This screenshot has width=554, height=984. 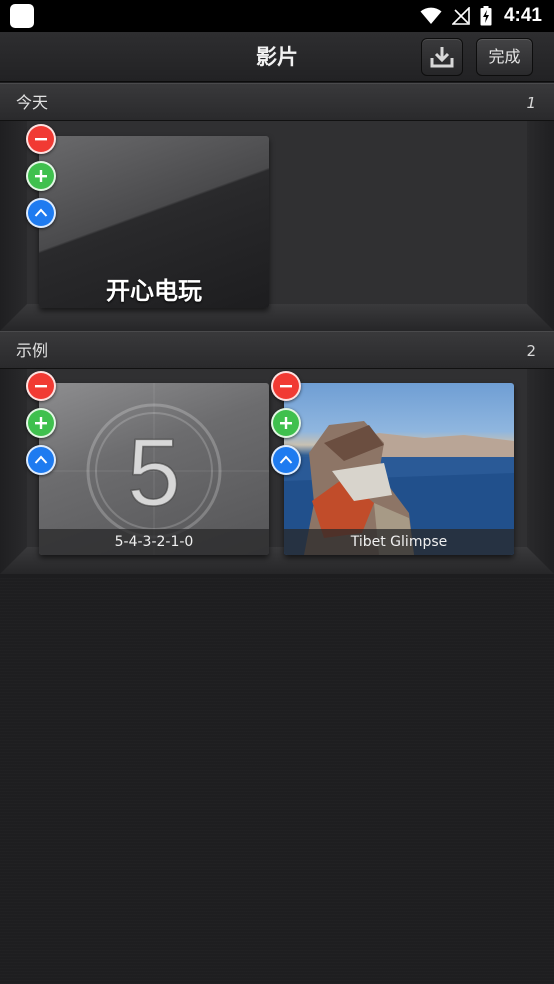 What do you see at coordinates (153, 472) in the screenshot?
I see `countdown-number: 5` at bounding box center [153, 472].